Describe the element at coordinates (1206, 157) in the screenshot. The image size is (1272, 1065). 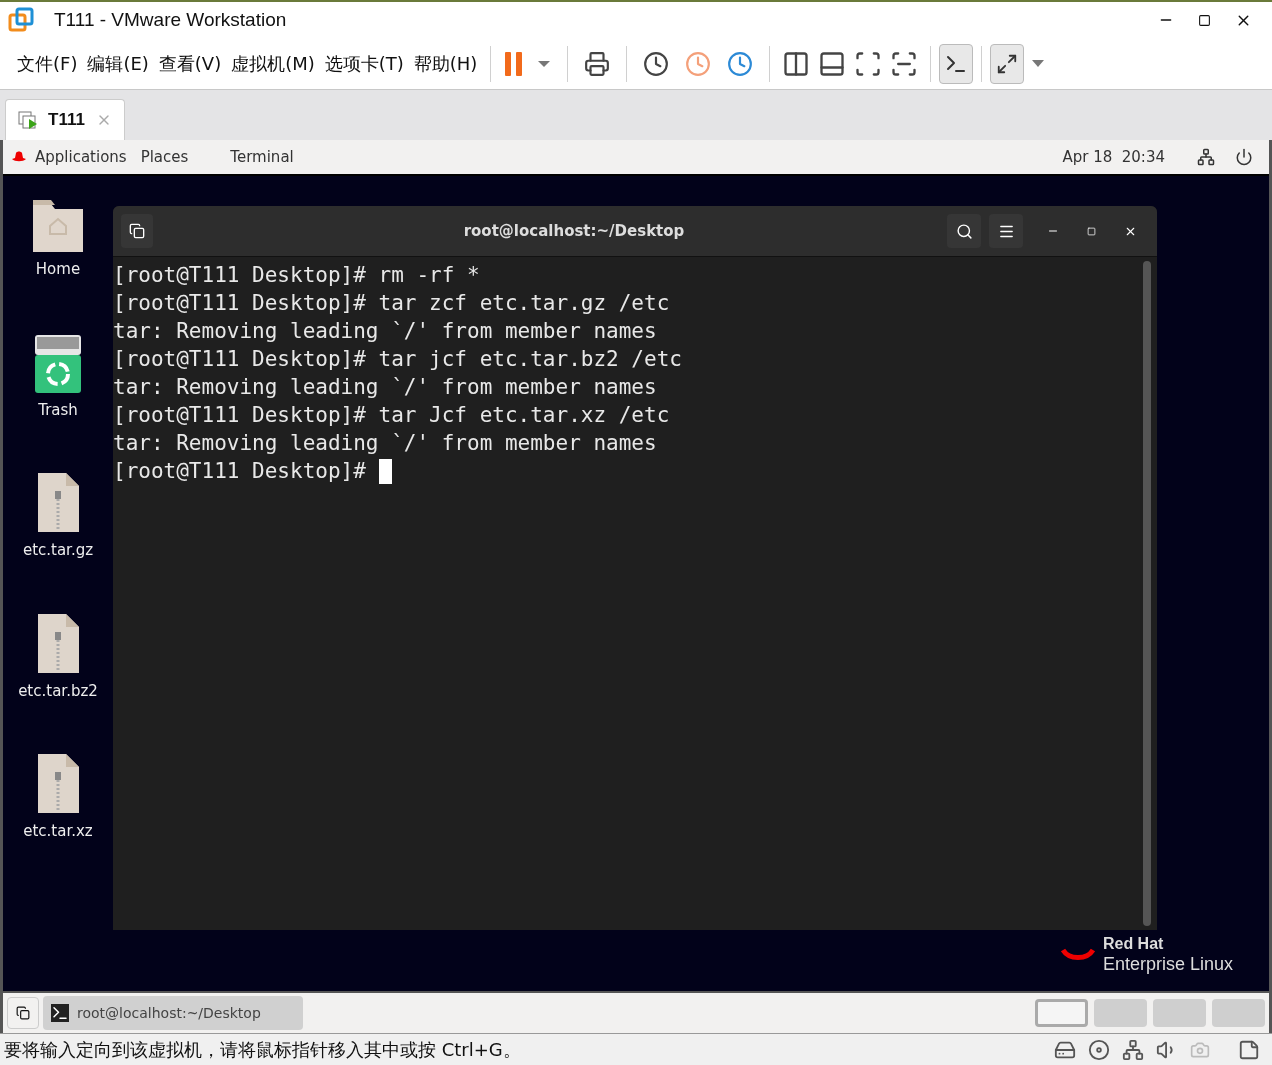
I see `network-icon` at that location.